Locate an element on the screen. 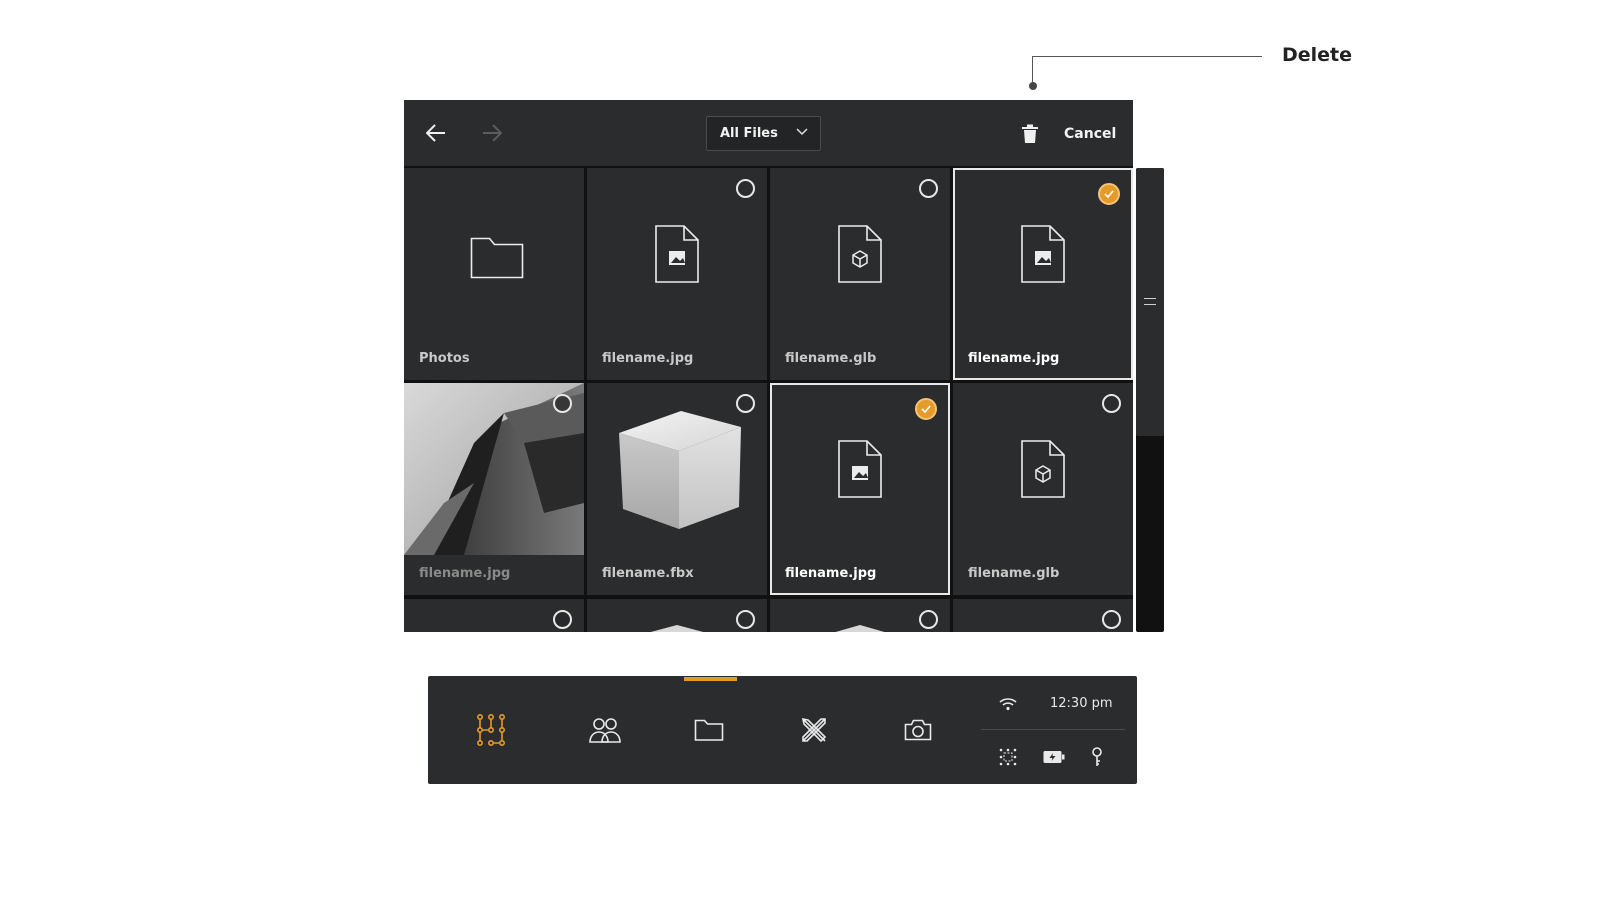 The width and height of the screenshot is (1600, 900). dock-item-tools is located at coordinates (814, 730).